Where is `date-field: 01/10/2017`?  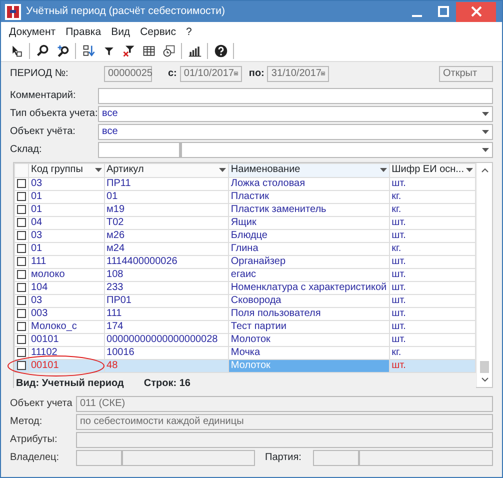
date-field: 01/10/2017 is located at coordinates (211, 74).